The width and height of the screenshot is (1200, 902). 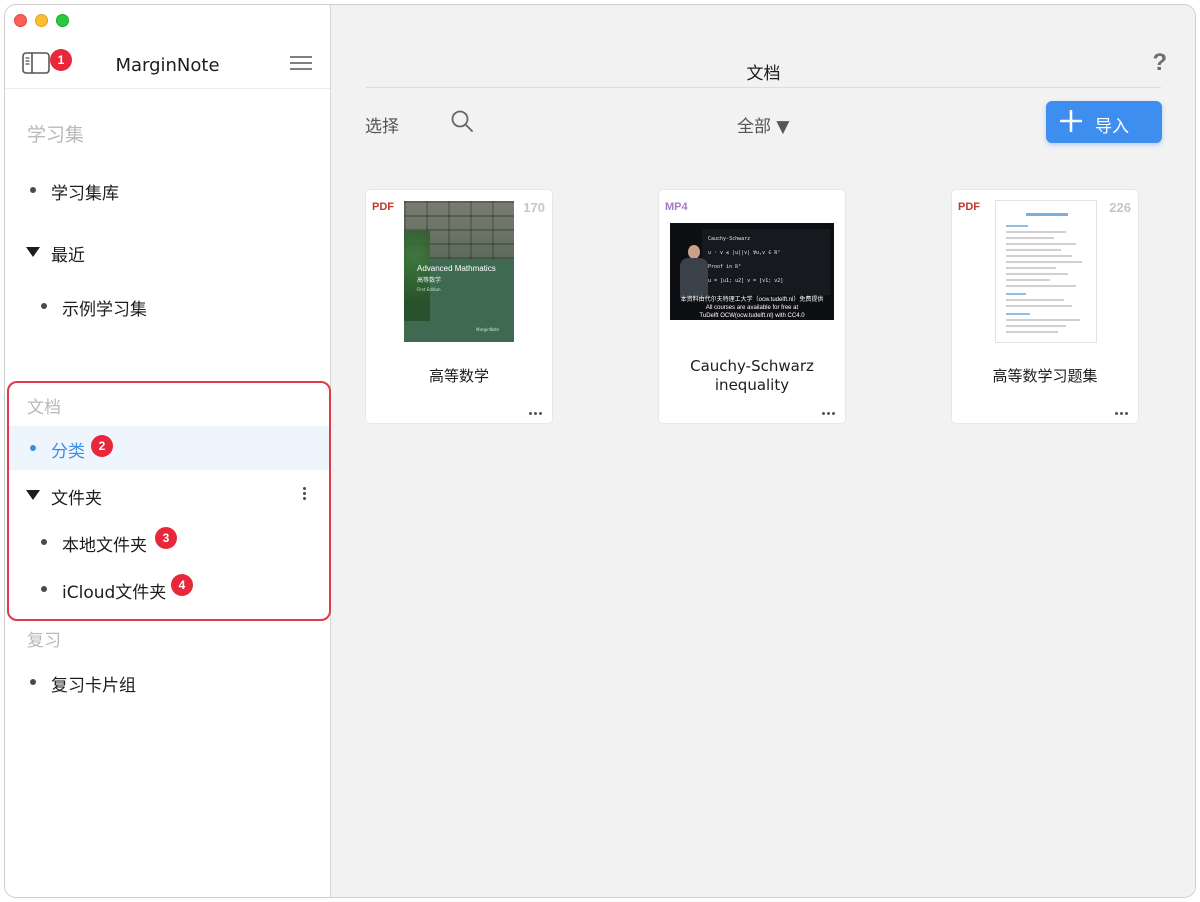 I want to click on document-name: 高等数学习题集, so click(x=1045, y=376).